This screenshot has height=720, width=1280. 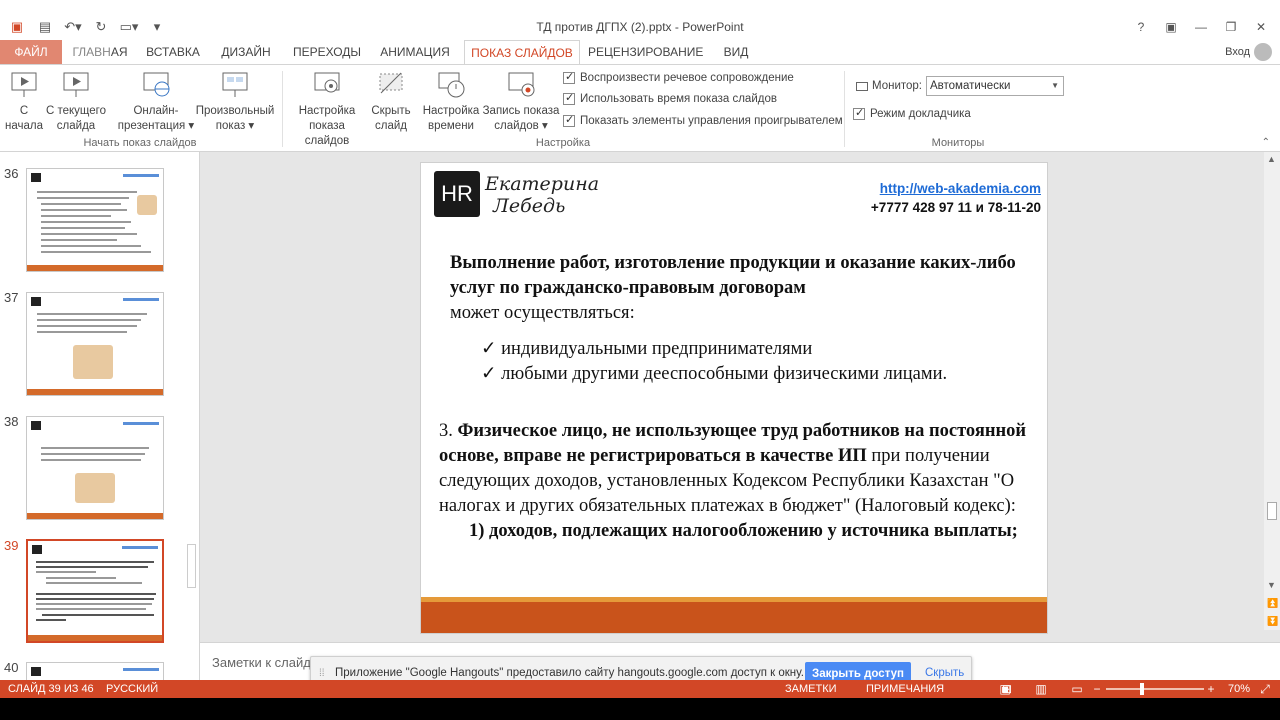 I want to click on minimize-icon: —, so click(x=1201, y=27).